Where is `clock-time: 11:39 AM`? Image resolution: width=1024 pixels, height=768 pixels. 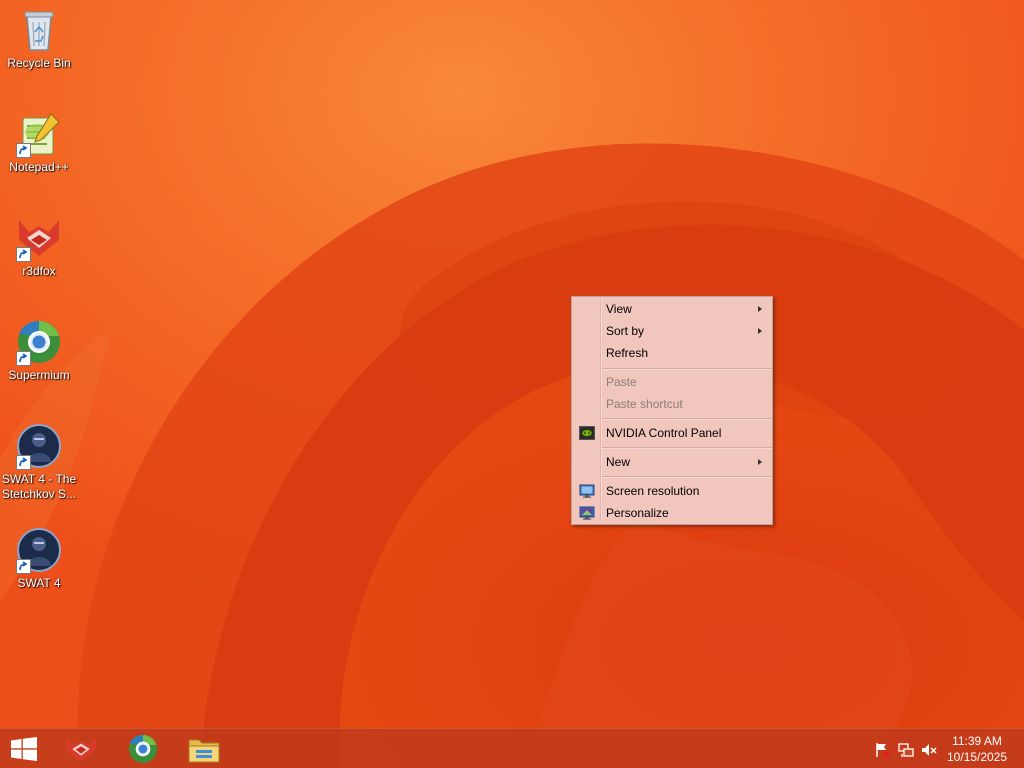
clock-time: 11:39 AM is located at coordinates (977, 741).